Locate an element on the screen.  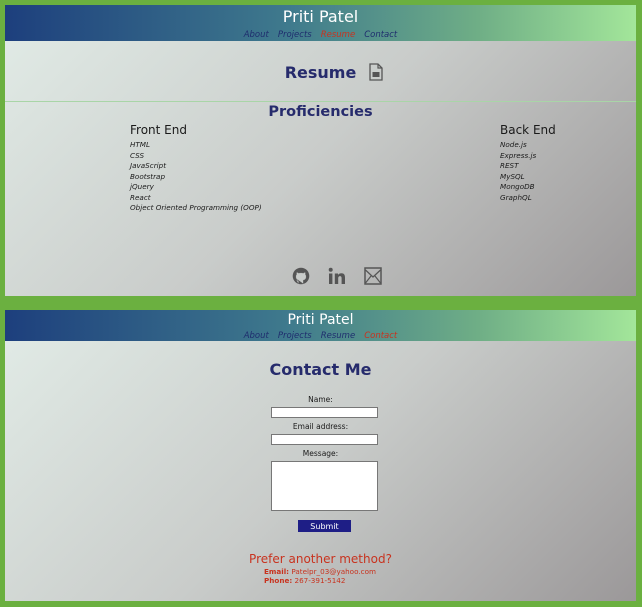
resume-heading-text: Resume is located at coordinates (320, 72).